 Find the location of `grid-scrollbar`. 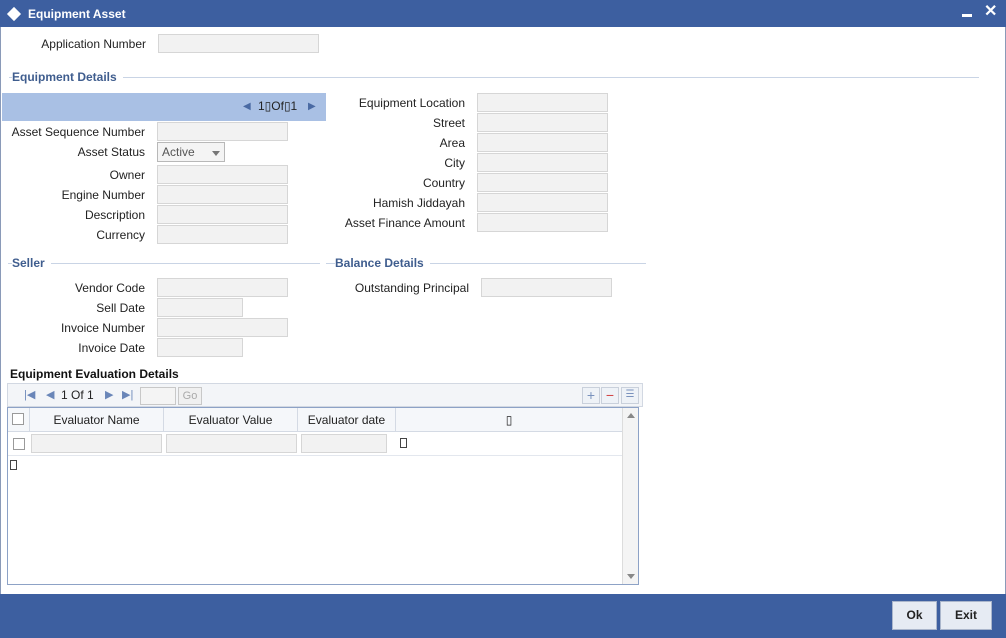

grid-scrollbar is located at coordinates (630, 496).